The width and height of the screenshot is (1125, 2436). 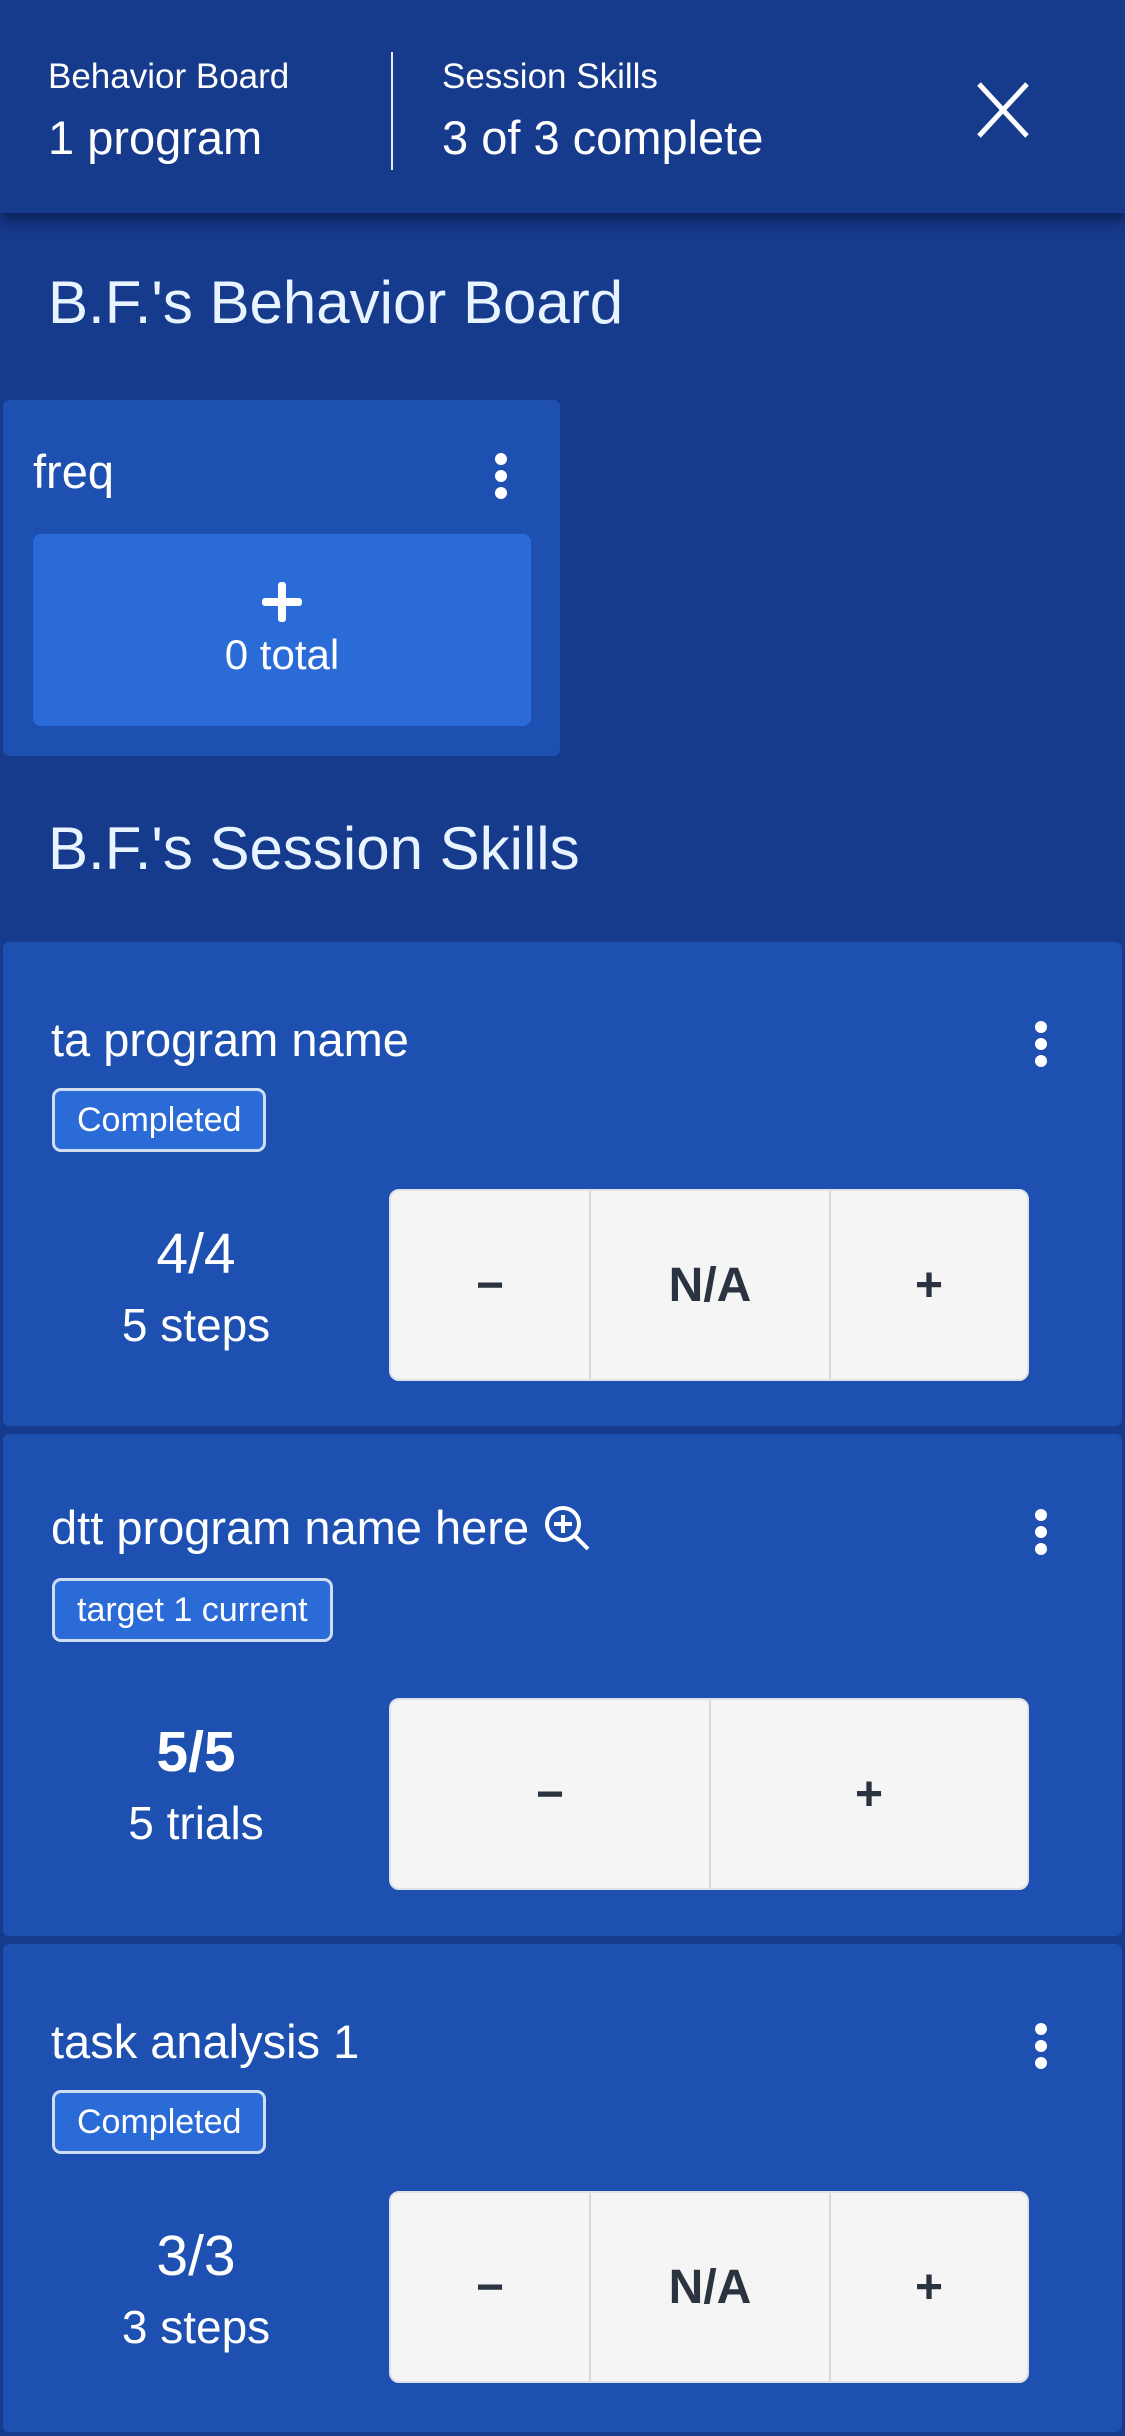 I want to click on skill-name-text: dtt program name here, so click(x=290, y=1527).